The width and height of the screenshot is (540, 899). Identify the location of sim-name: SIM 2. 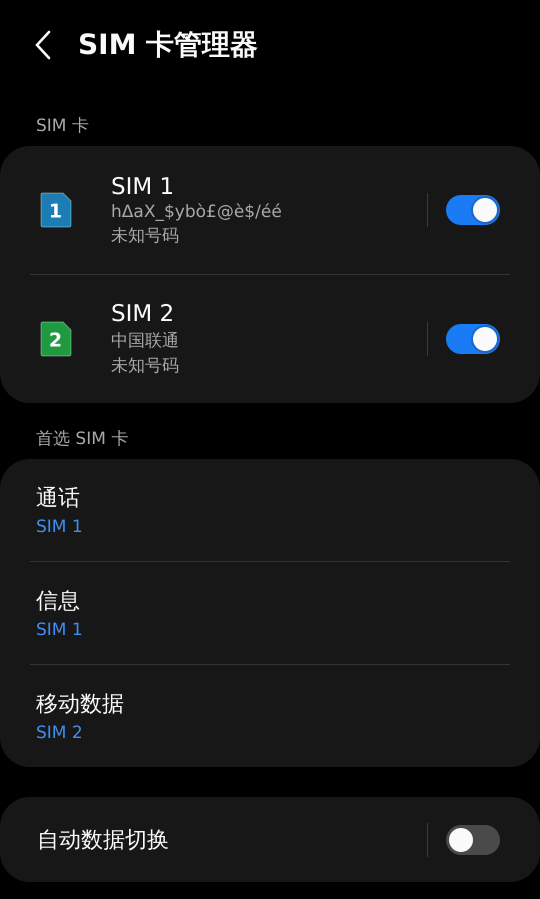
(143, 314).